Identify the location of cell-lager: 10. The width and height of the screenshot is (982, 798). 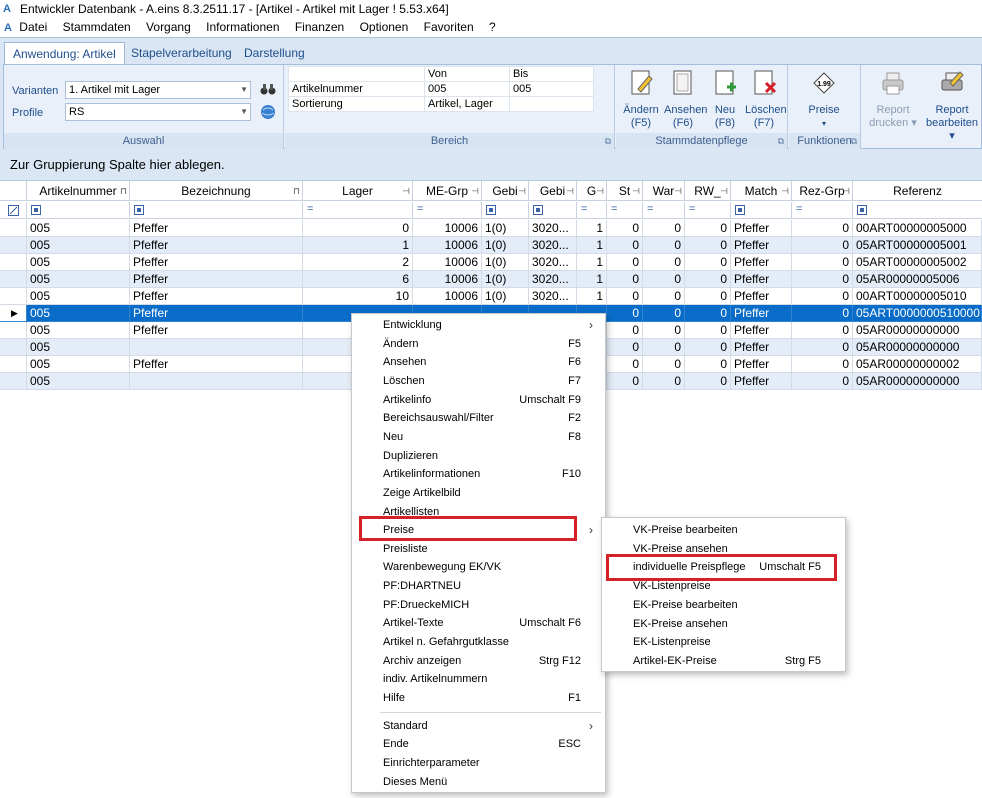
(358, 296).